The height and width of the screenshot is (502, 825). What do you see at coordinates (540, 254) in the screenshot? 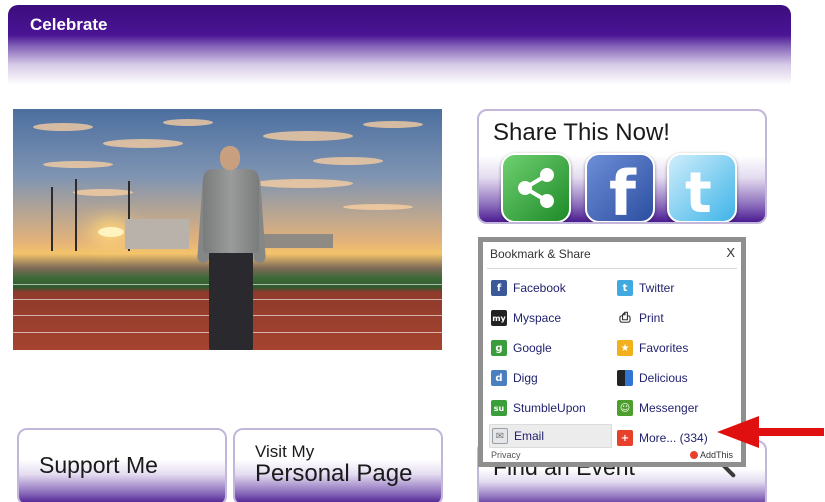
I see `popup-title: Bookmark & Share` at bounding box center [540, 254].